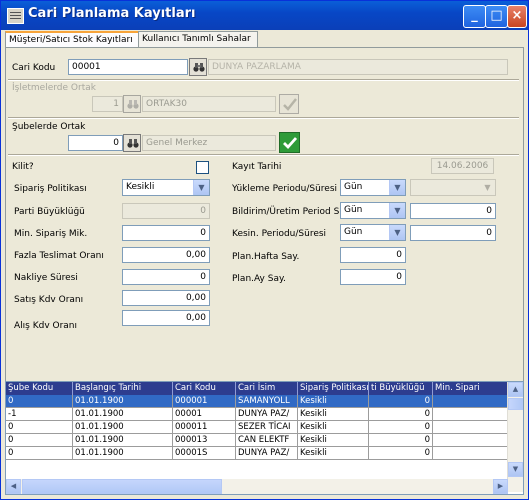 This screenshot has height=500, width=529. I want to click on cari-name-input: DUNYA PAZARLAMA, so click(358, 67).